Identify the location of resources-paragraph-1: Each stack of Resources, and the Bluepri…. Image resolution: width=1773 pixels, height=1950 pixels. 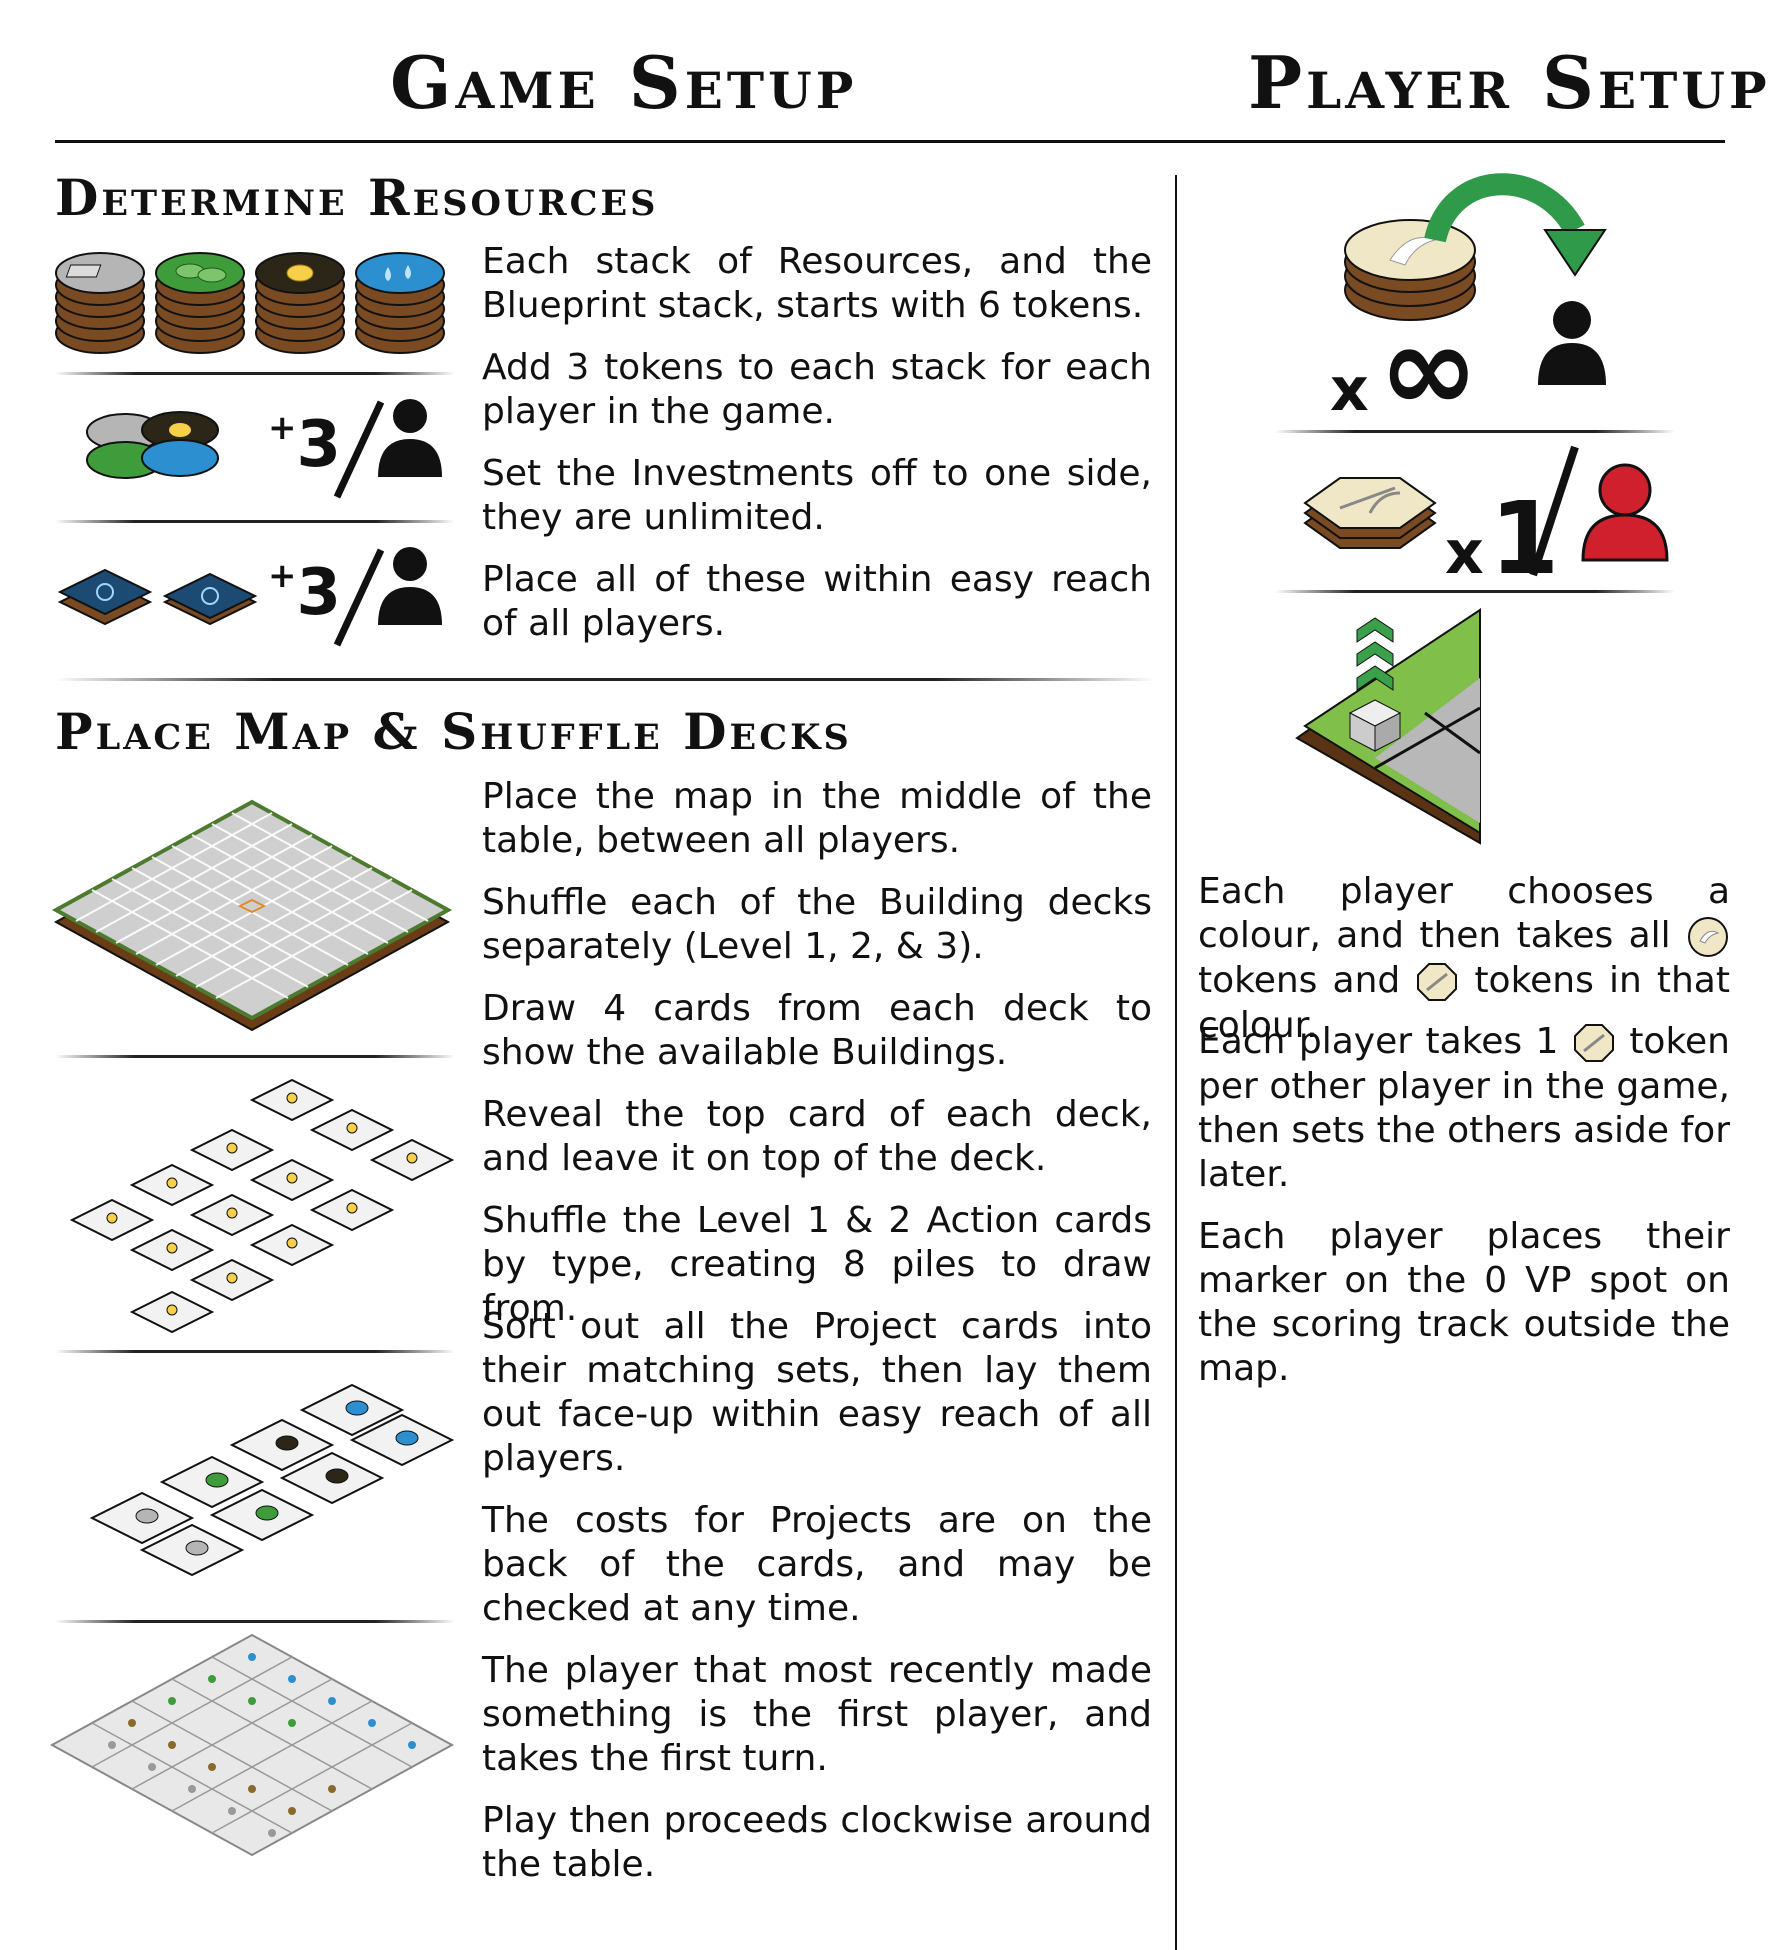
(817, 283).